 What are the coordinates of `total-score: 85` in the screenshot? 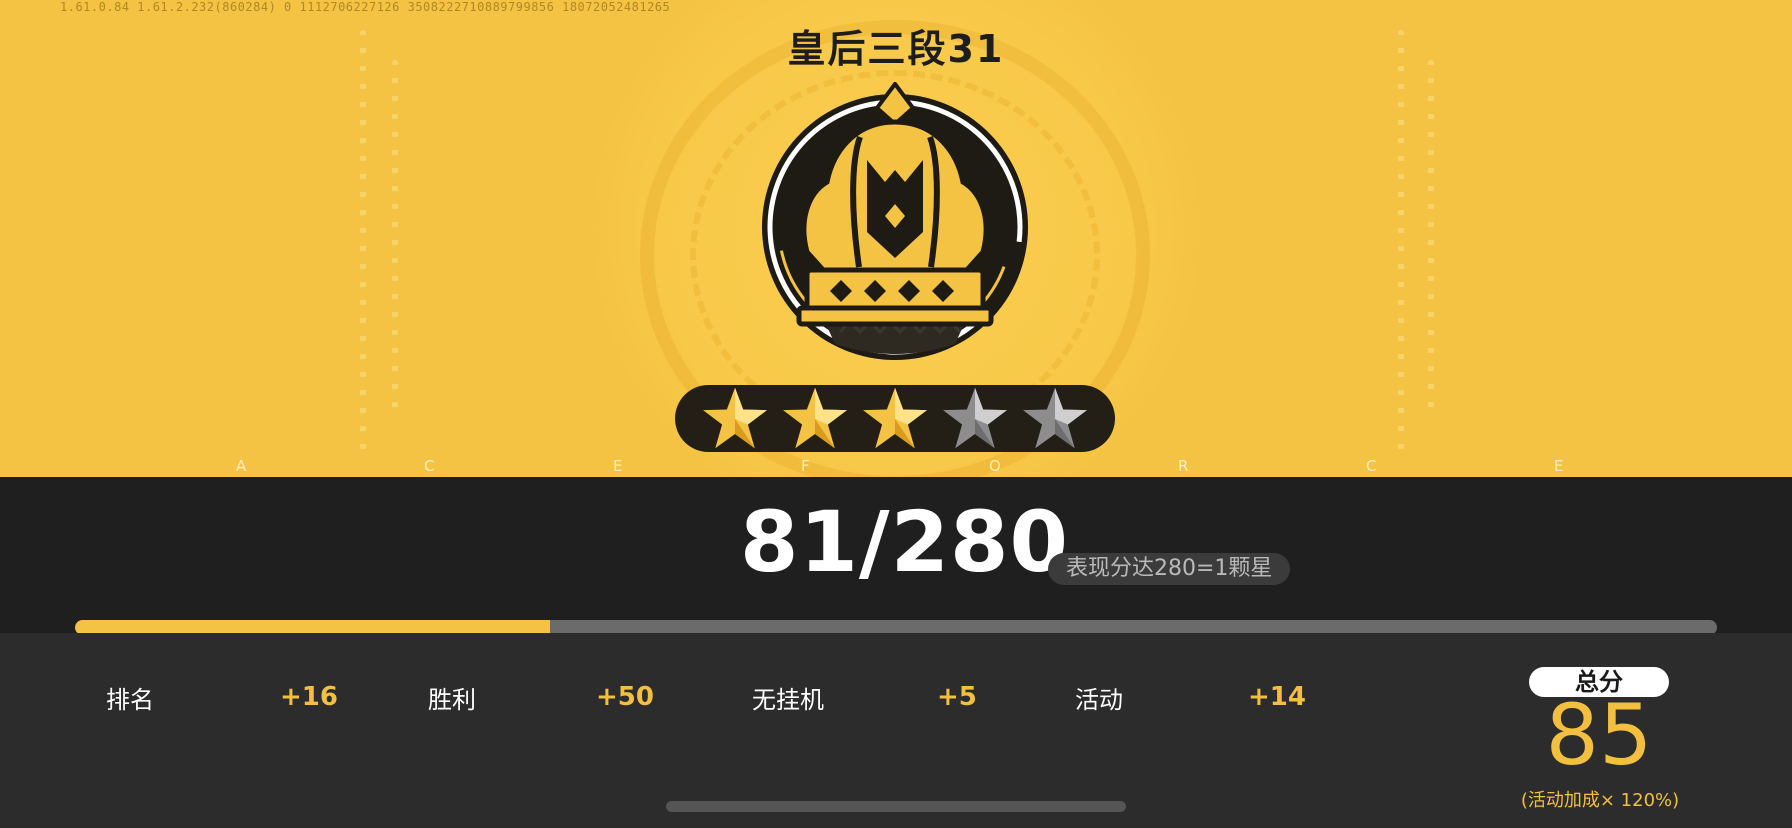 It's located at (1599, 735).